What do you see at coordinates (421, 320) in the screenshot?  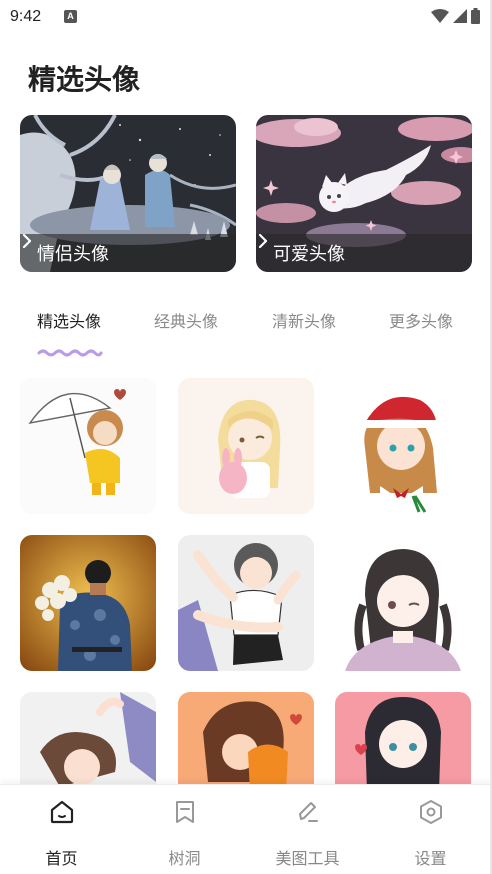 I see `tab-more: 更多头像` at bounding box center [421, 320].